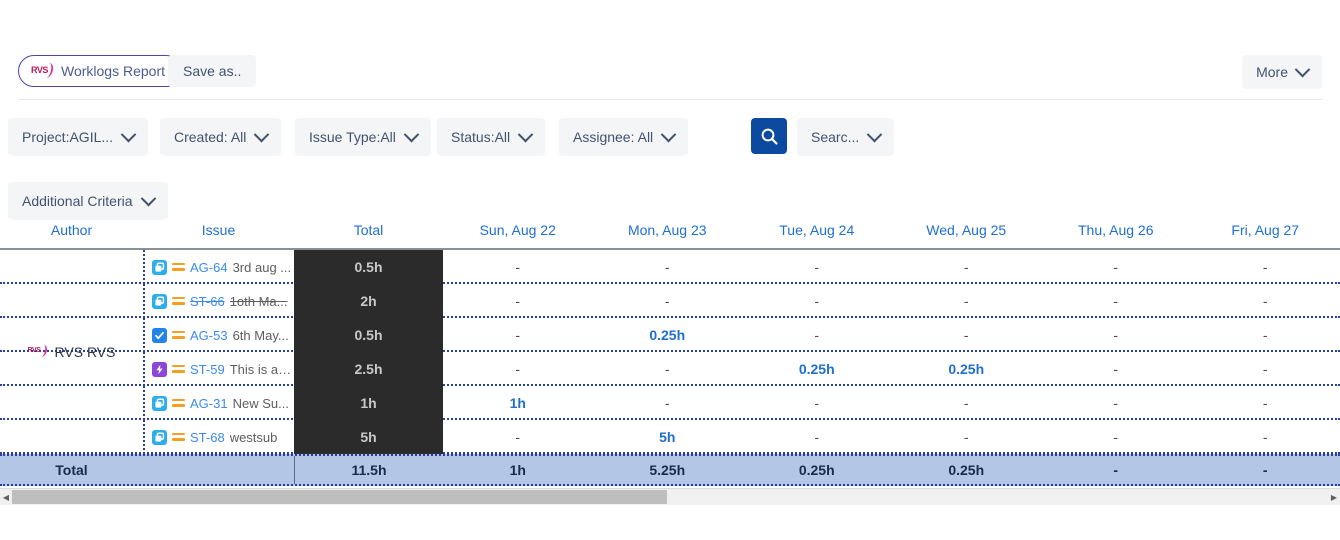  I want to click on filter-issue-type: Issue Type:All, so click(363, 137).